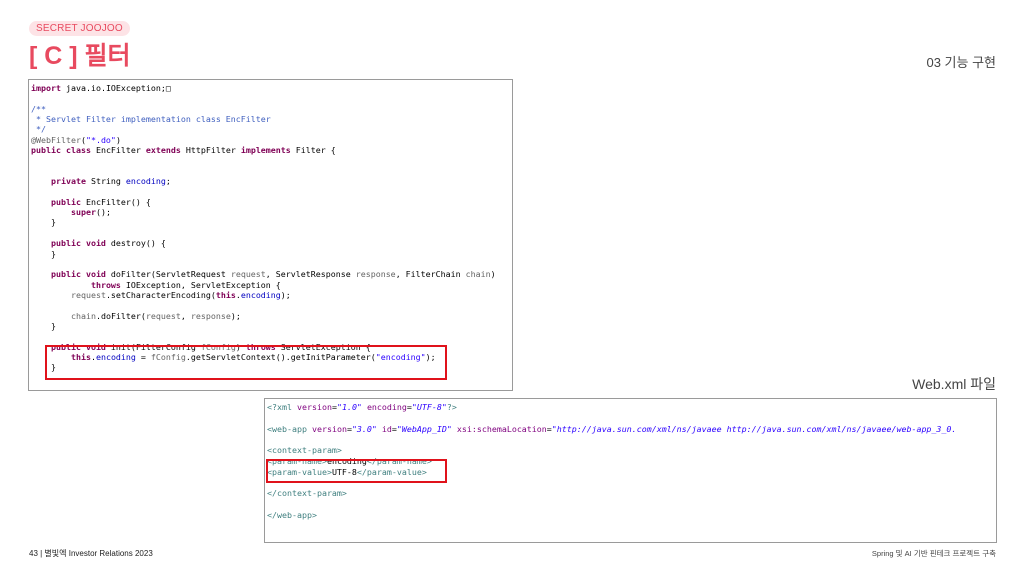  I want to click on xml-code-line: </web-app>, so click(630, 515).